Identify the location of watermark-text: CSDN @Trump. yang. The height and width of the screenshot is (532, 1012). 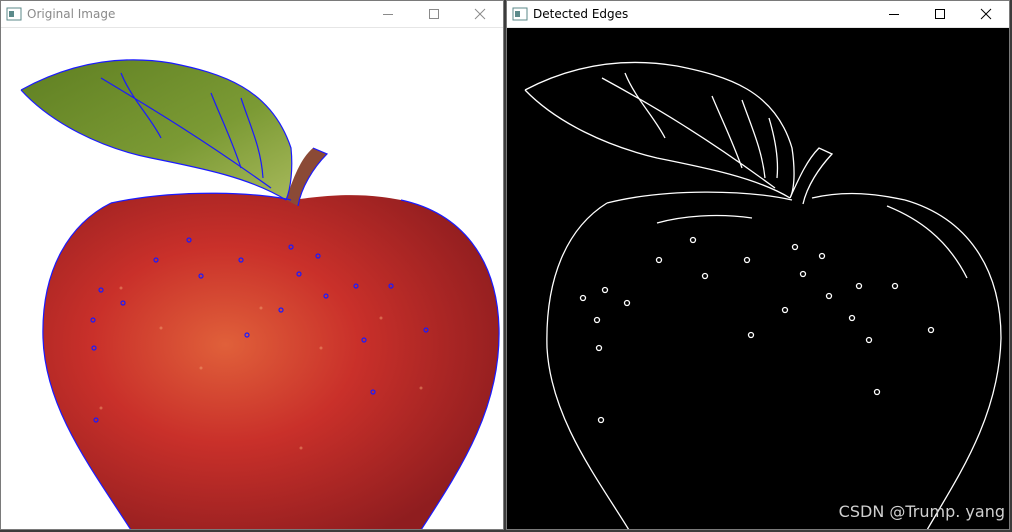
(921, 511).